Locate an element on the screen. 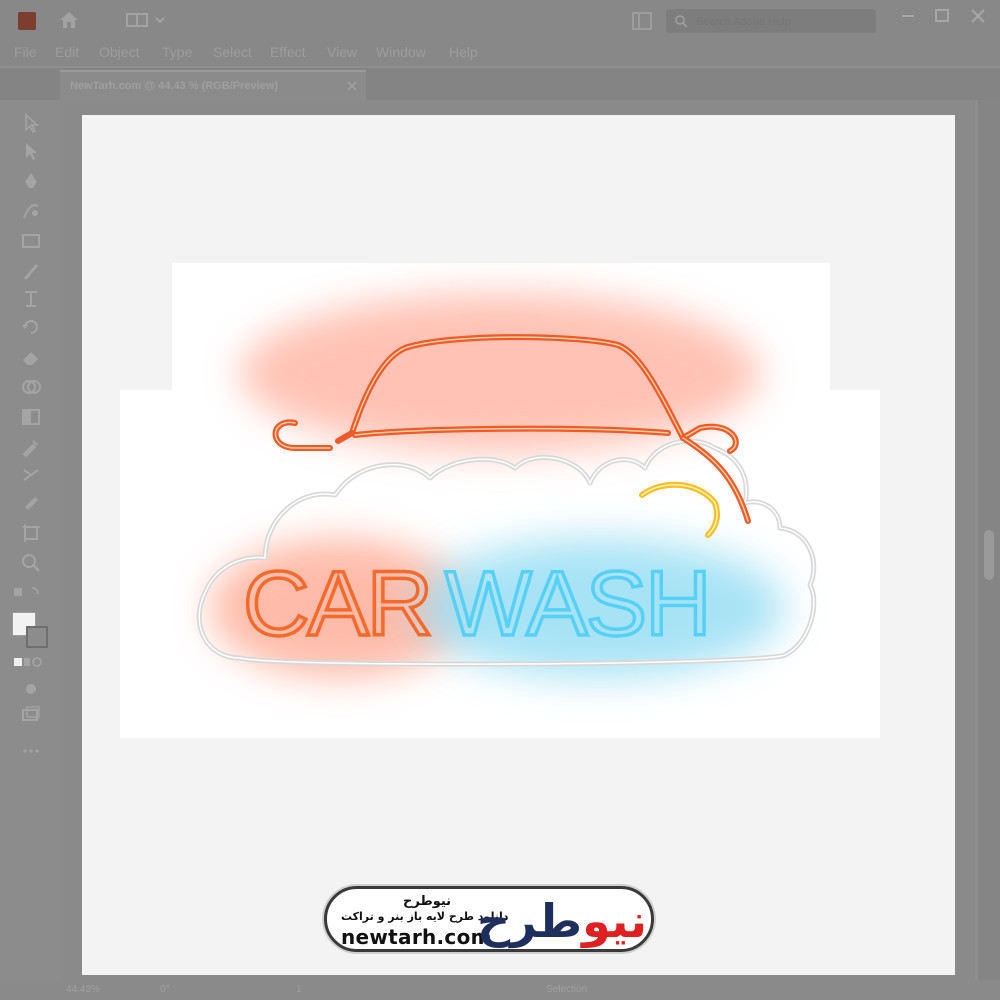 This screenshot has height=1000, width=1000. wash-word: WASH is located at coordinates (577, 604).